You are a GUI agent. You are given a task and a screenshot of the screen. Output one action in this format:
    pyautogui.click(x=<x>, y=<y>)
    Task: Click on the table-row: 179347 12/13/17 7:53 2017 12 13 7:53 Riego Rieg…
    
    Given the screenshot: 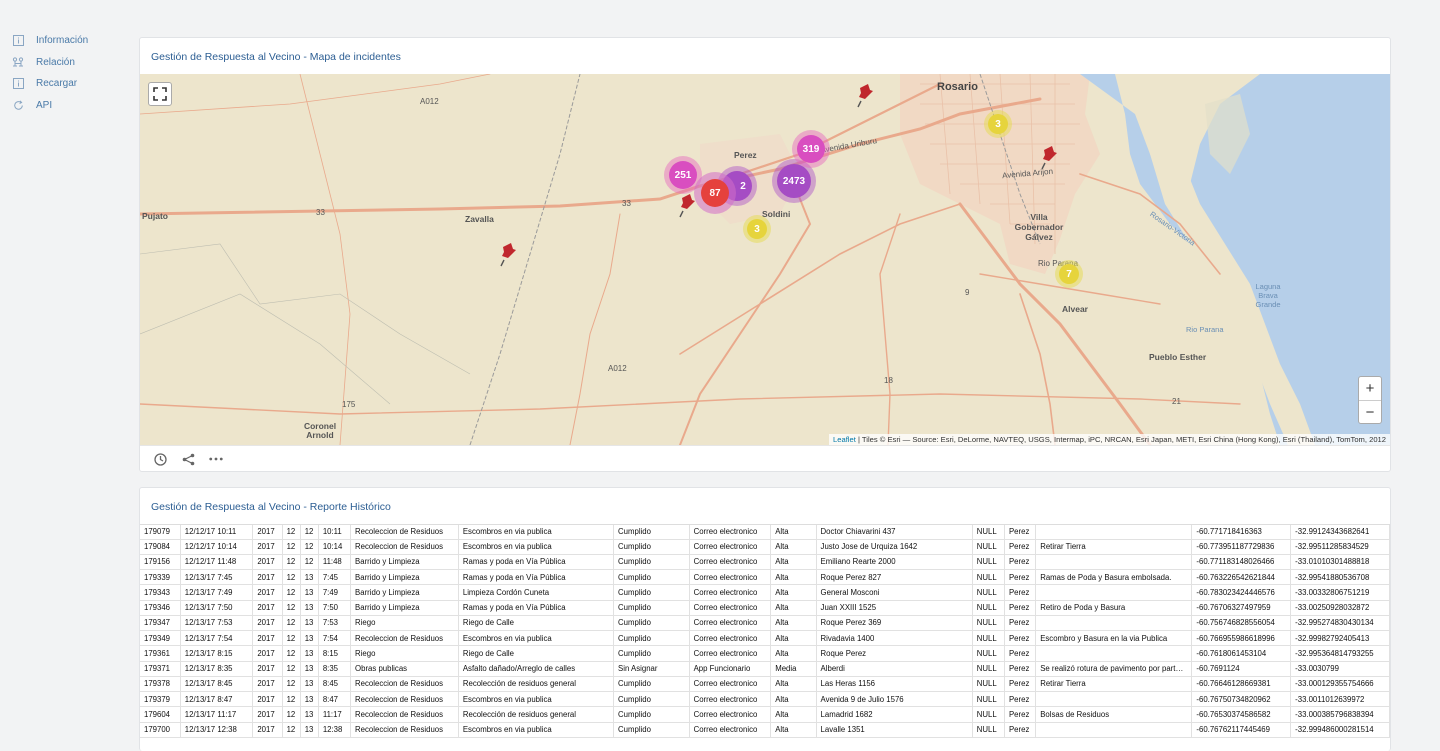 What is the action you would take?
    pyautogui.click(x=765, y=623)
    